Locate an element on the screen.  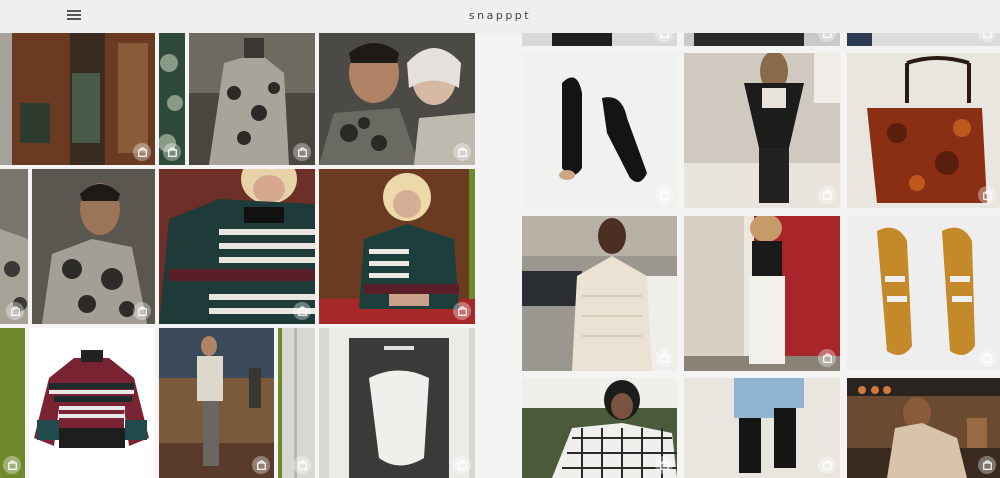
tile-staircase-crop is located at coordinates (14, 246).